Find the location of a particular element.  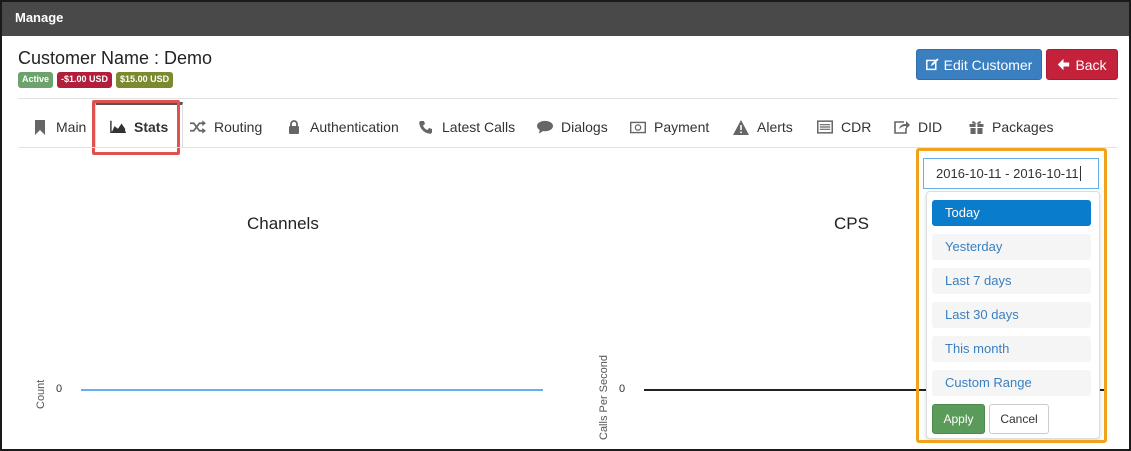

tab-authentication: Authentication is located at coordinates (342, 127).